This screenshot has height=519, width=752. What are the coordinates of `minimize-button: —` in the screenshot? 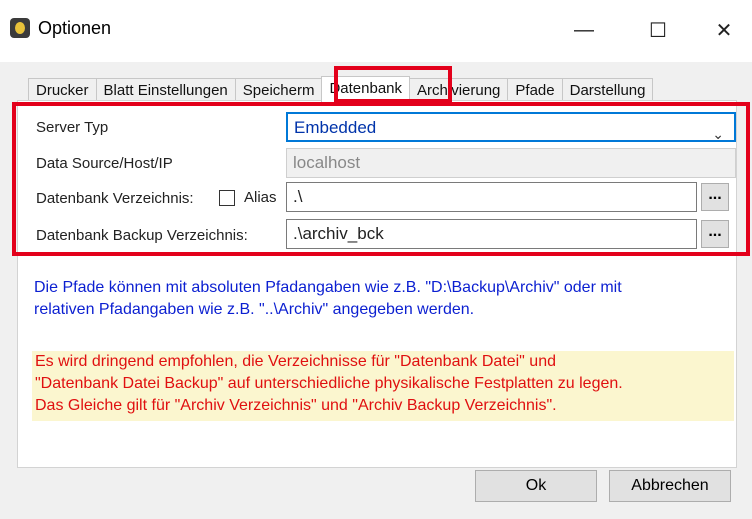 It's located at (584, 30).